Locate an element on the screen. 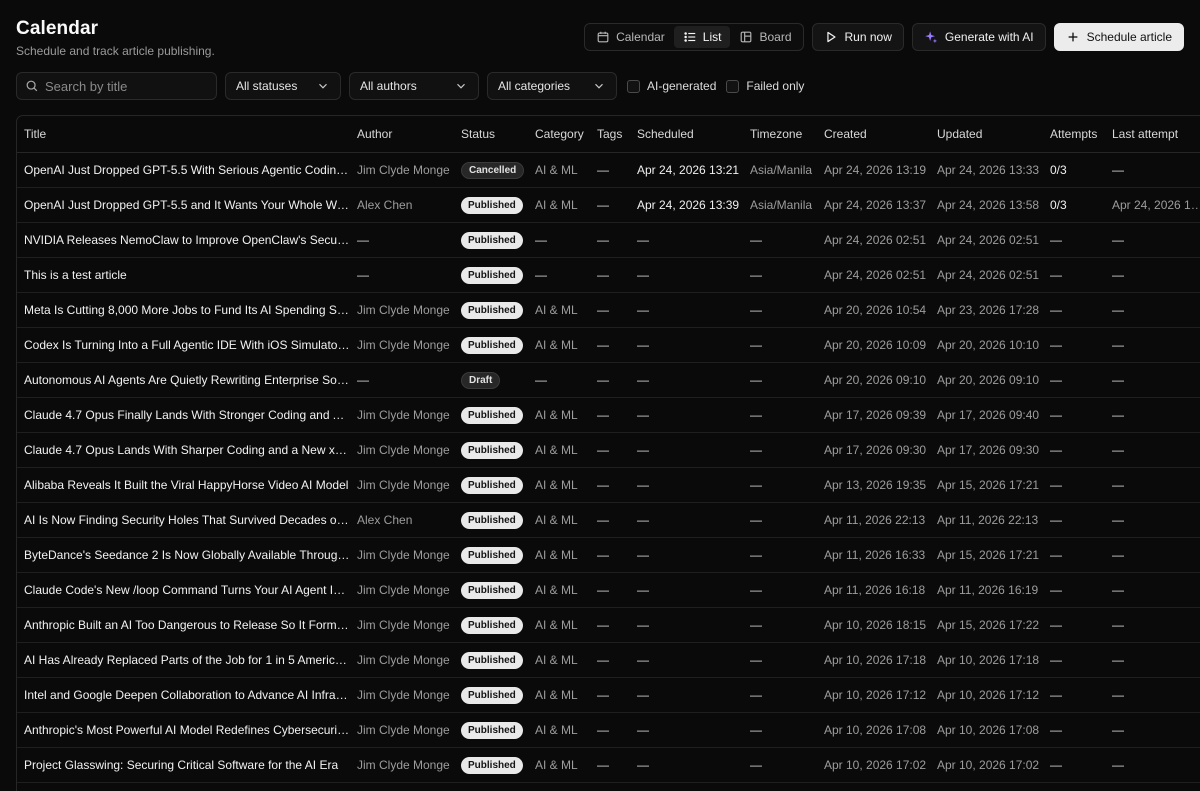  cell-created: Apr 10, 2026 17:12 is located at coordinates (875, 695).